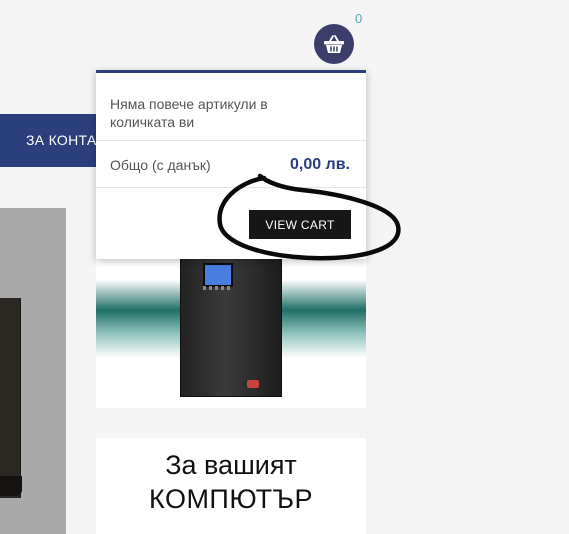 The width and height of the screenshot is (569, 534). I want to click on device-foot, so click(11, 486).